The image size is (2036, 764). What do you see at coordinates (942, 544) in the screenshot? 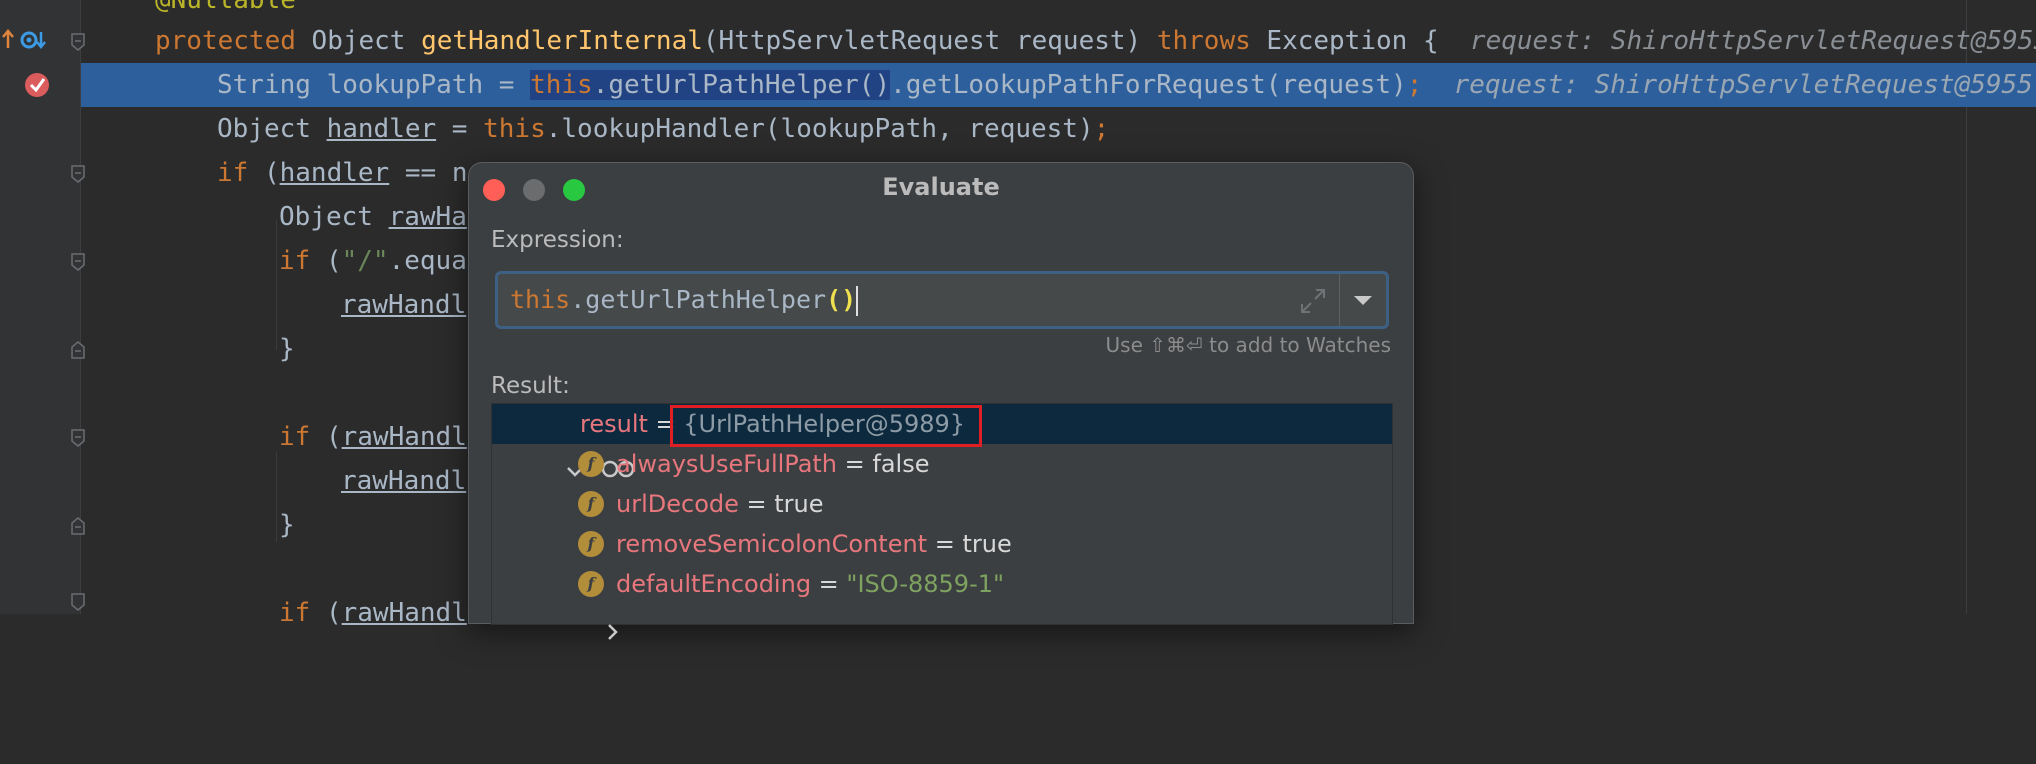
I see `field-row: f removeSemicolonContent = true` at bounding box center [942, 544].